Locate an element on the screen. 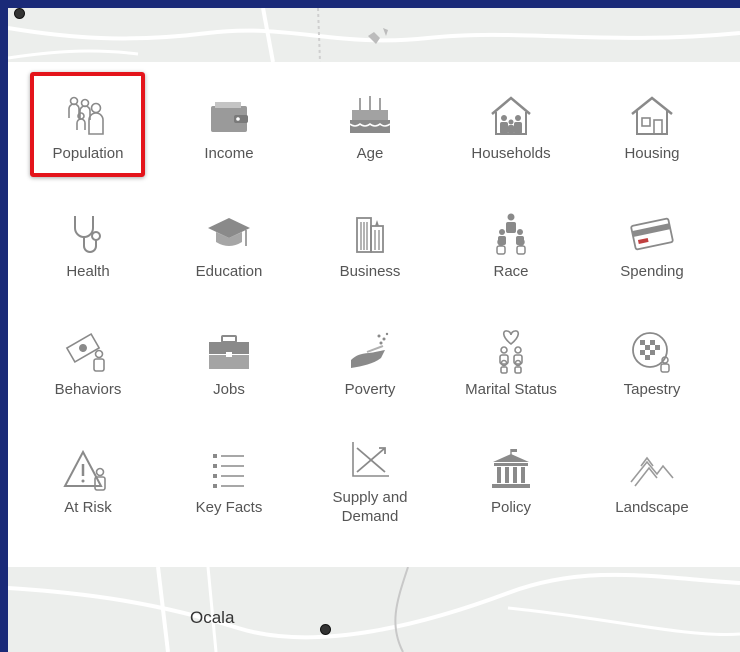 This screenshot has height=652, width=740. category-label: Poverty is located at coordinates (370, 389).